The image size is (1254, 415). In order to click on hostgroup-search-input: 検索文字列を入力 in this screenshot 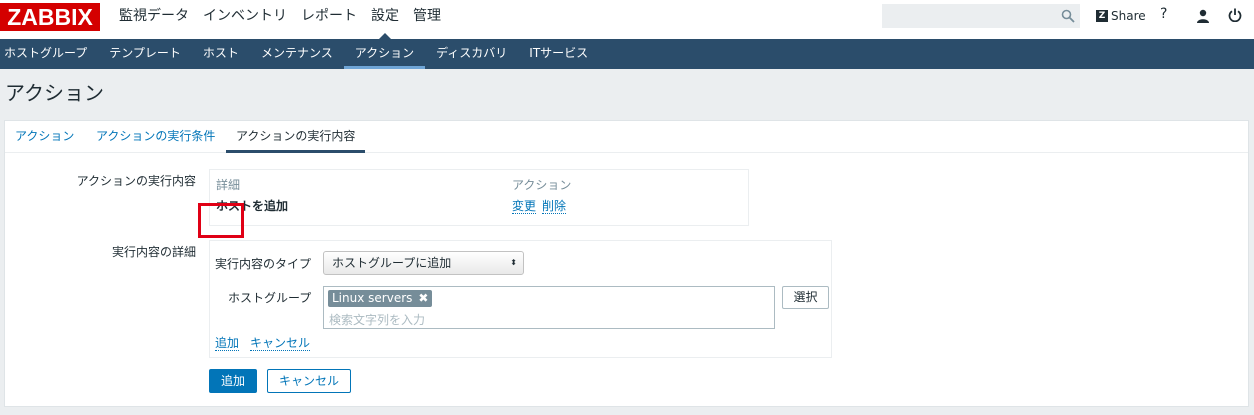, I will do `click(377, 319)`.